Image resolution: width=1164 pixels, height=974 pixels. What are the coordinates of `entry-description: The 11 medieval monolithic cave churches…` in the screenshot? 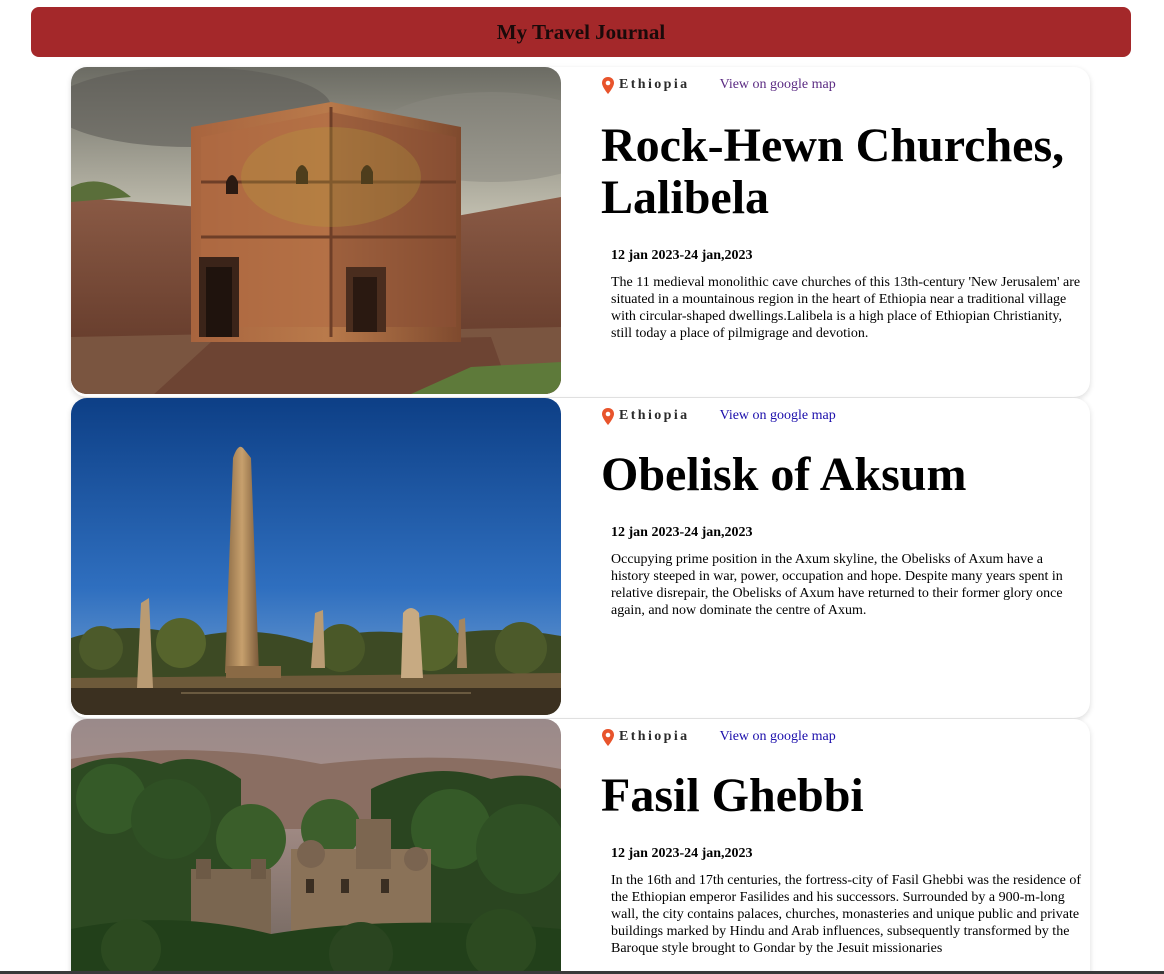 It's located at (846, 308).